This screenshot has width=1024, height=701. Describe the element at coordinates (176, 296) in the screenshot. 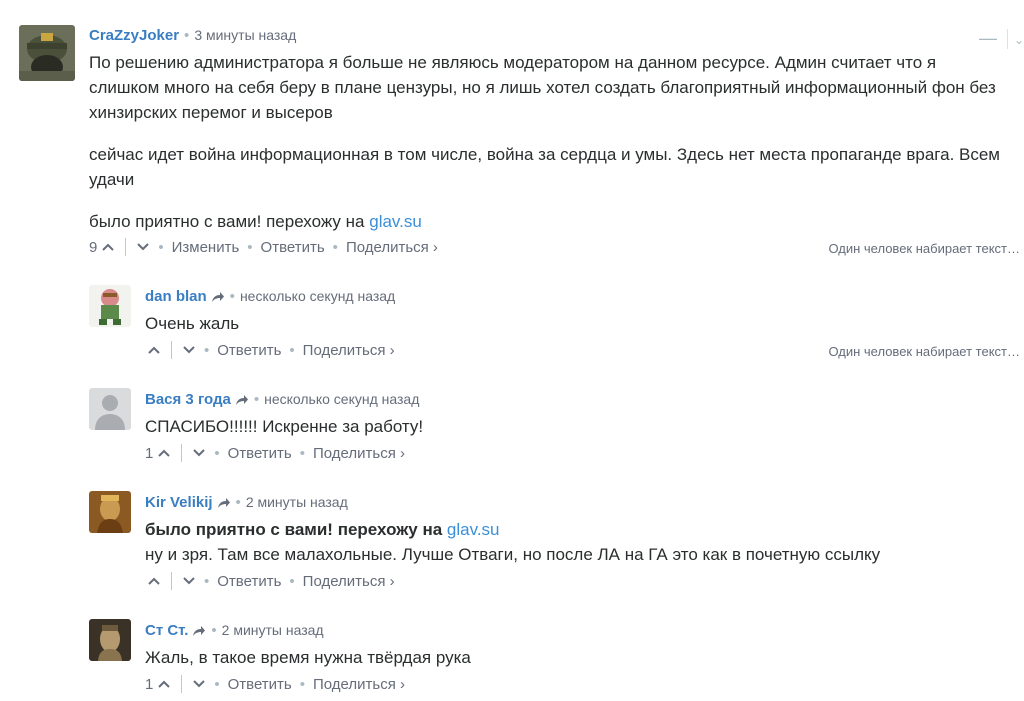

I see `author-name: dan blan` at that location.